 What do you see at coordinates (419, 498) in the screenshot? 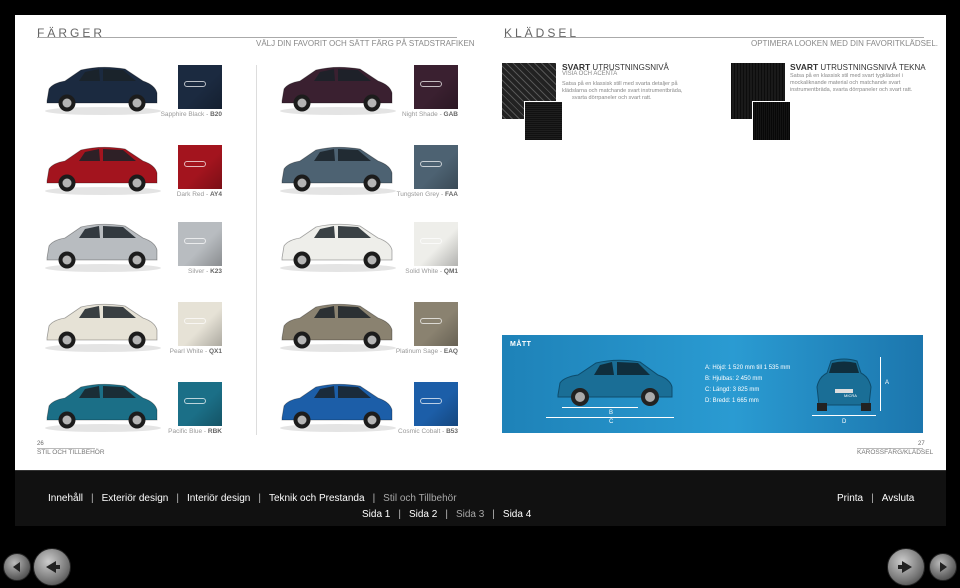
I see `nav-item-4: Stil och Tillbehör` at bounding box center [419, 498].